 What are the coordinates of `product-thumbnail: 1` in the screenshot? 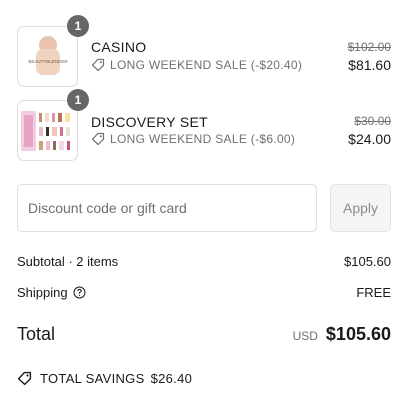 It's located at (53, 125).